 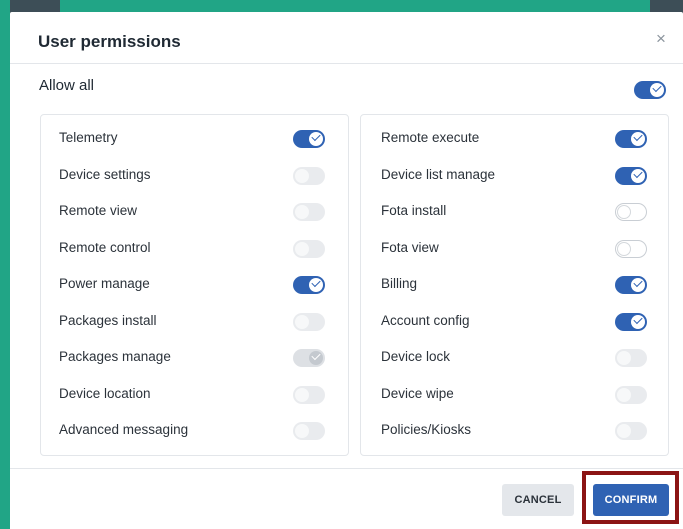 I want to click on permission-toggle-packages-manage, so click(x=309, y=358).